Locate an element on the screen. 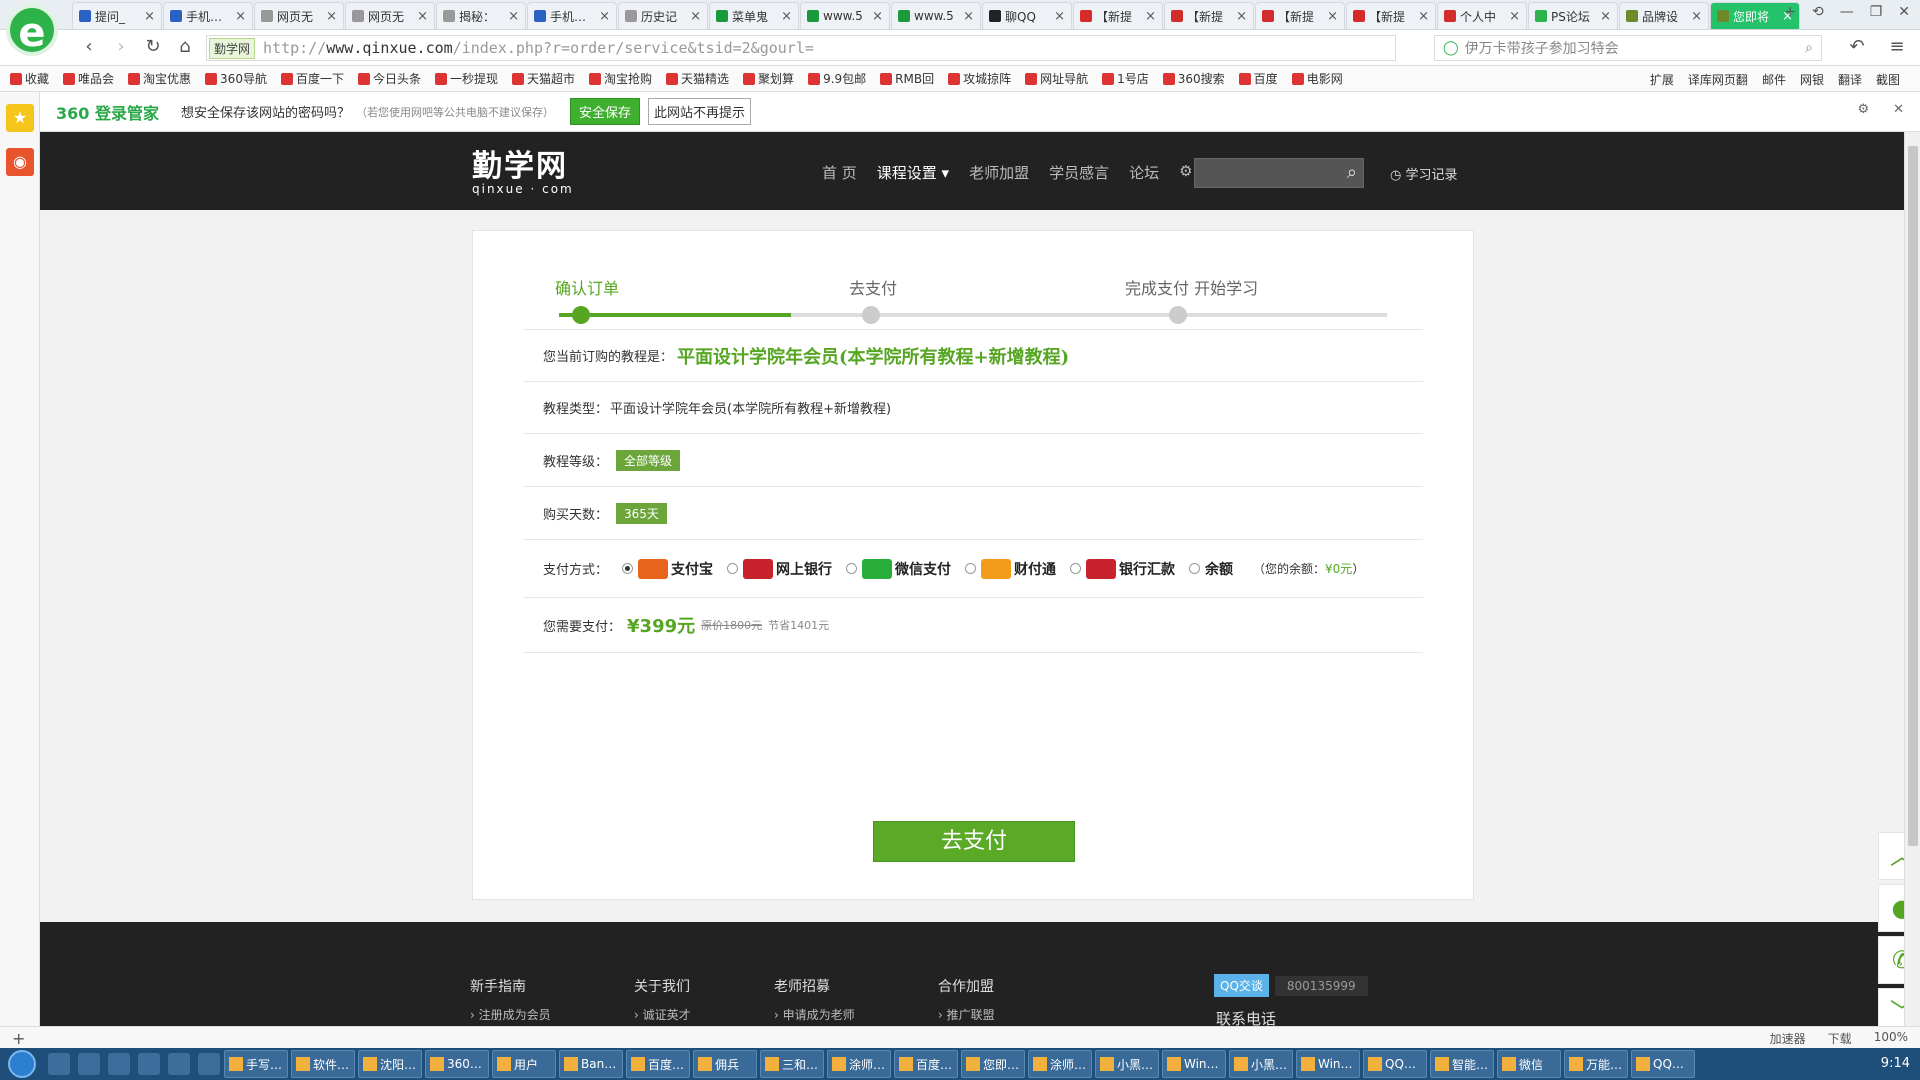  payment-option: 财付通 is located at coordinates (1010, 568).